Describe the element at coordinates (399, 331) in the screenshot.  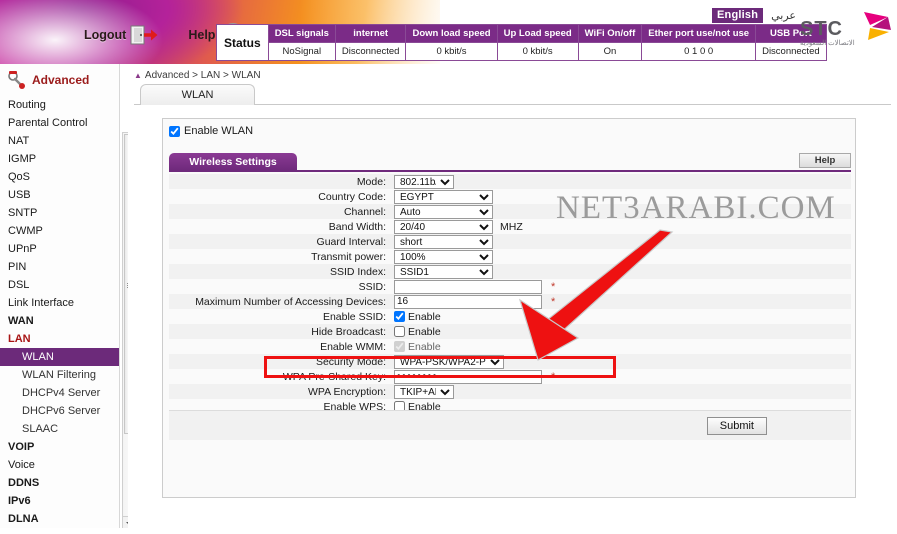
I see `hide-broadcast-checkbox` at that location.